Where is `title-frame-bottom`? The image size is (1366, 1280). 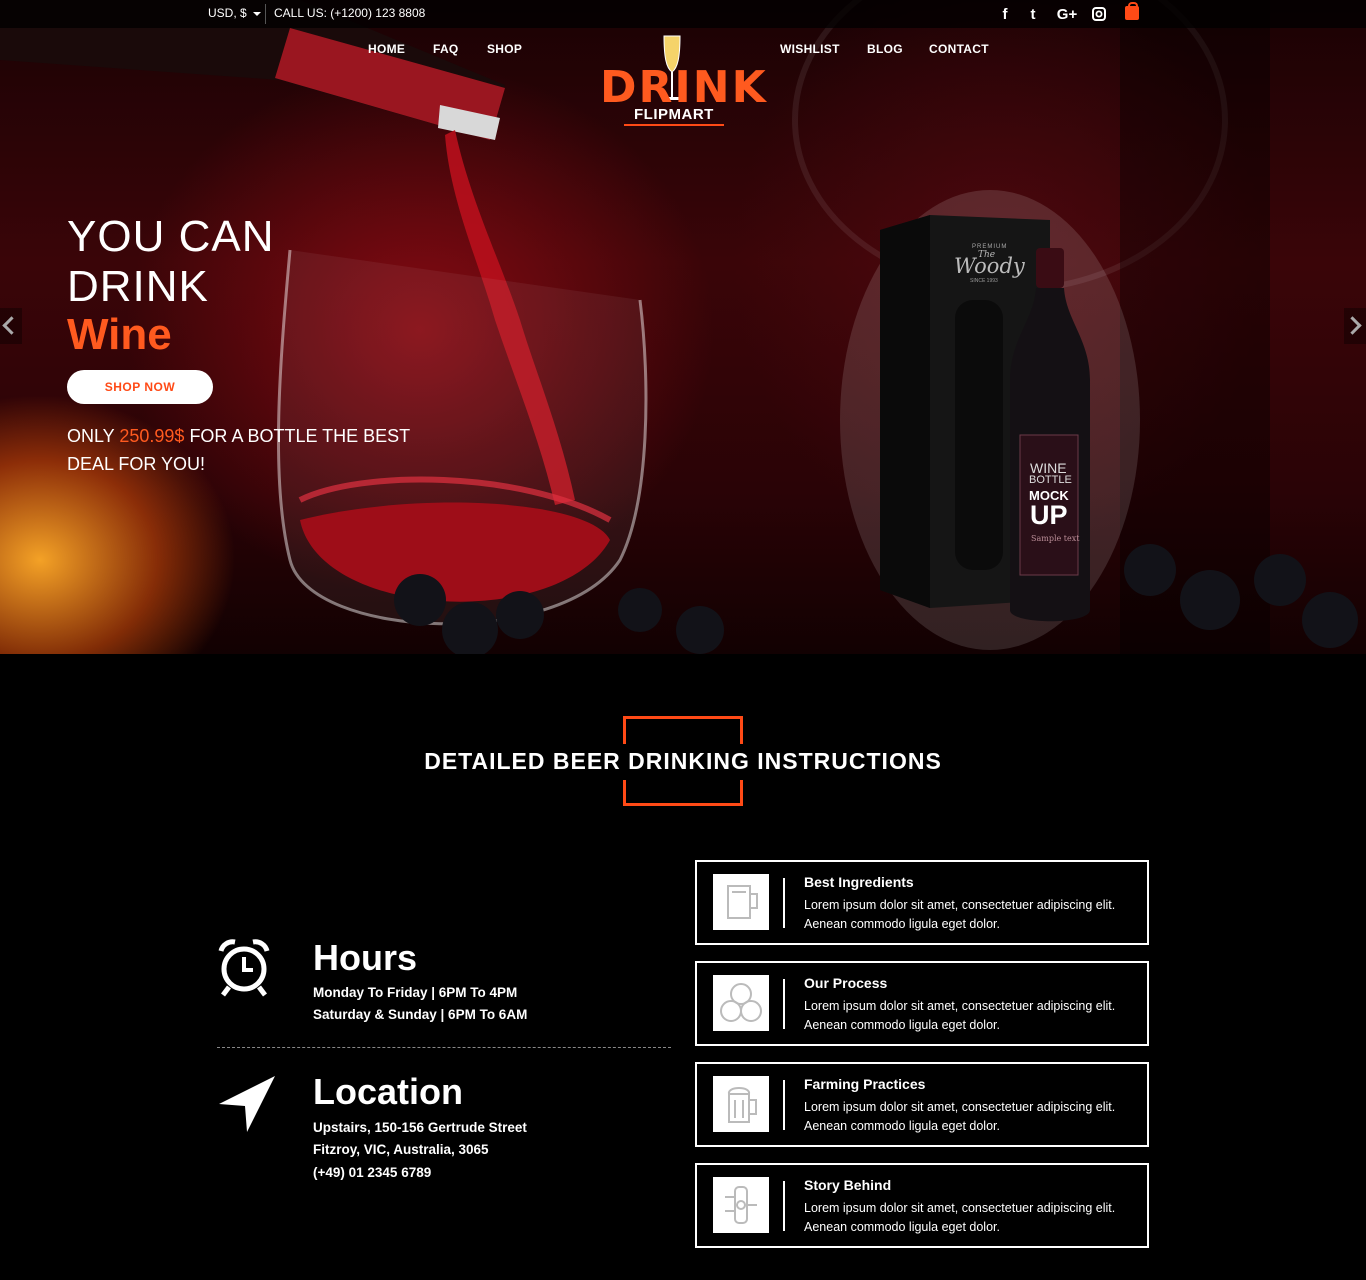
title-frame-bottom is located at coordinates (683, 793).